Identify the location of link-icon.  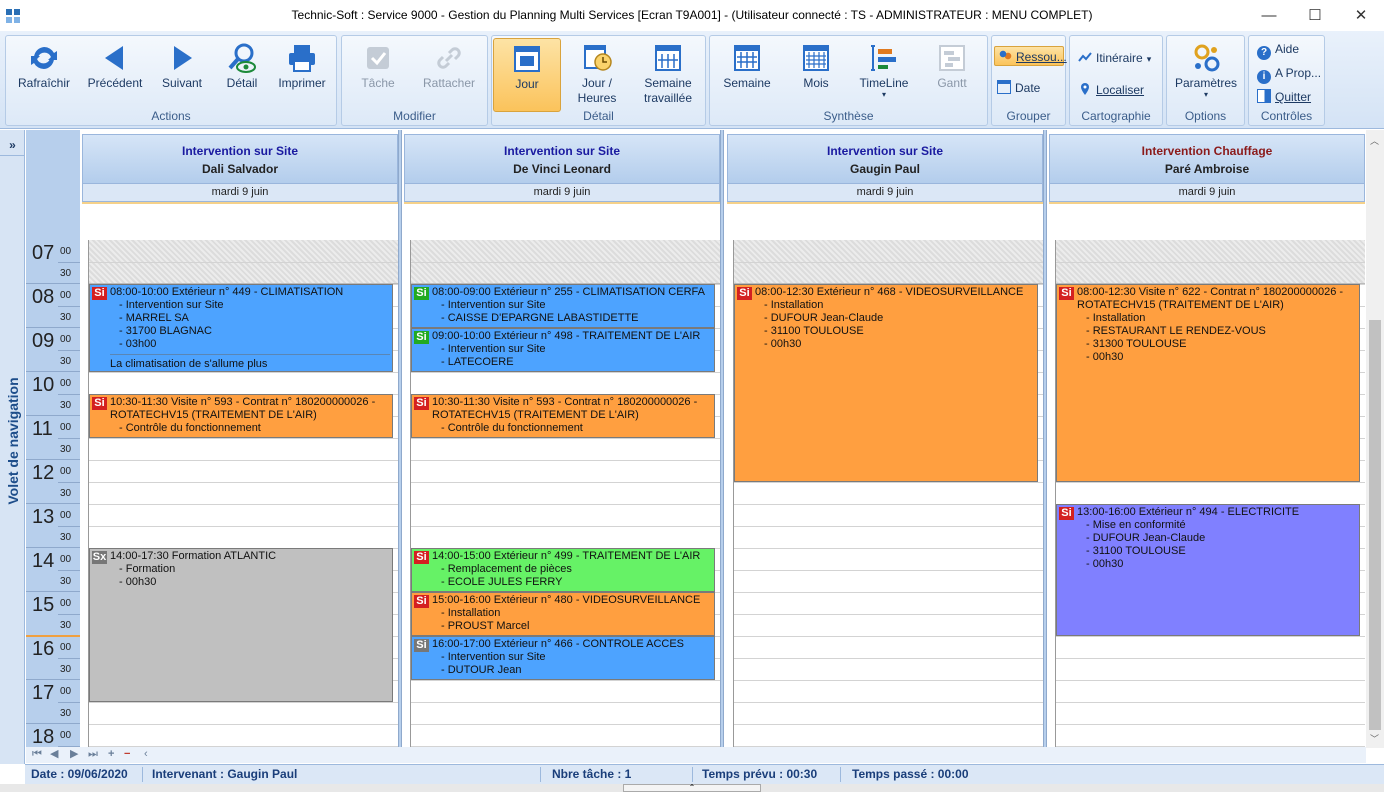
(449, 58).